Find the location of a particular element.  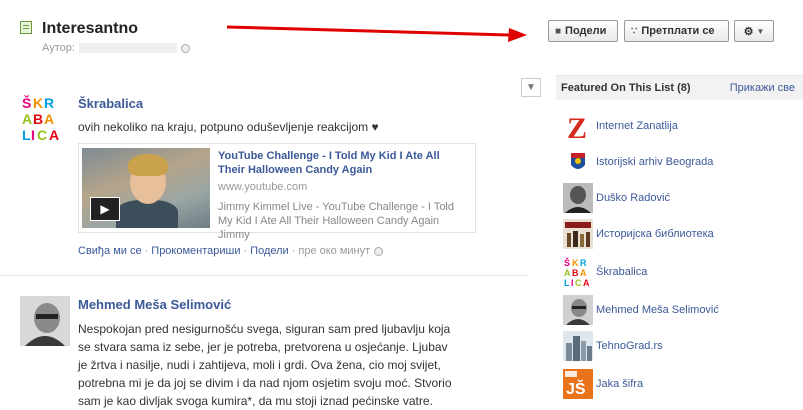

avatar: ŠKR ABA LICA is located at coordinates (45, 119).